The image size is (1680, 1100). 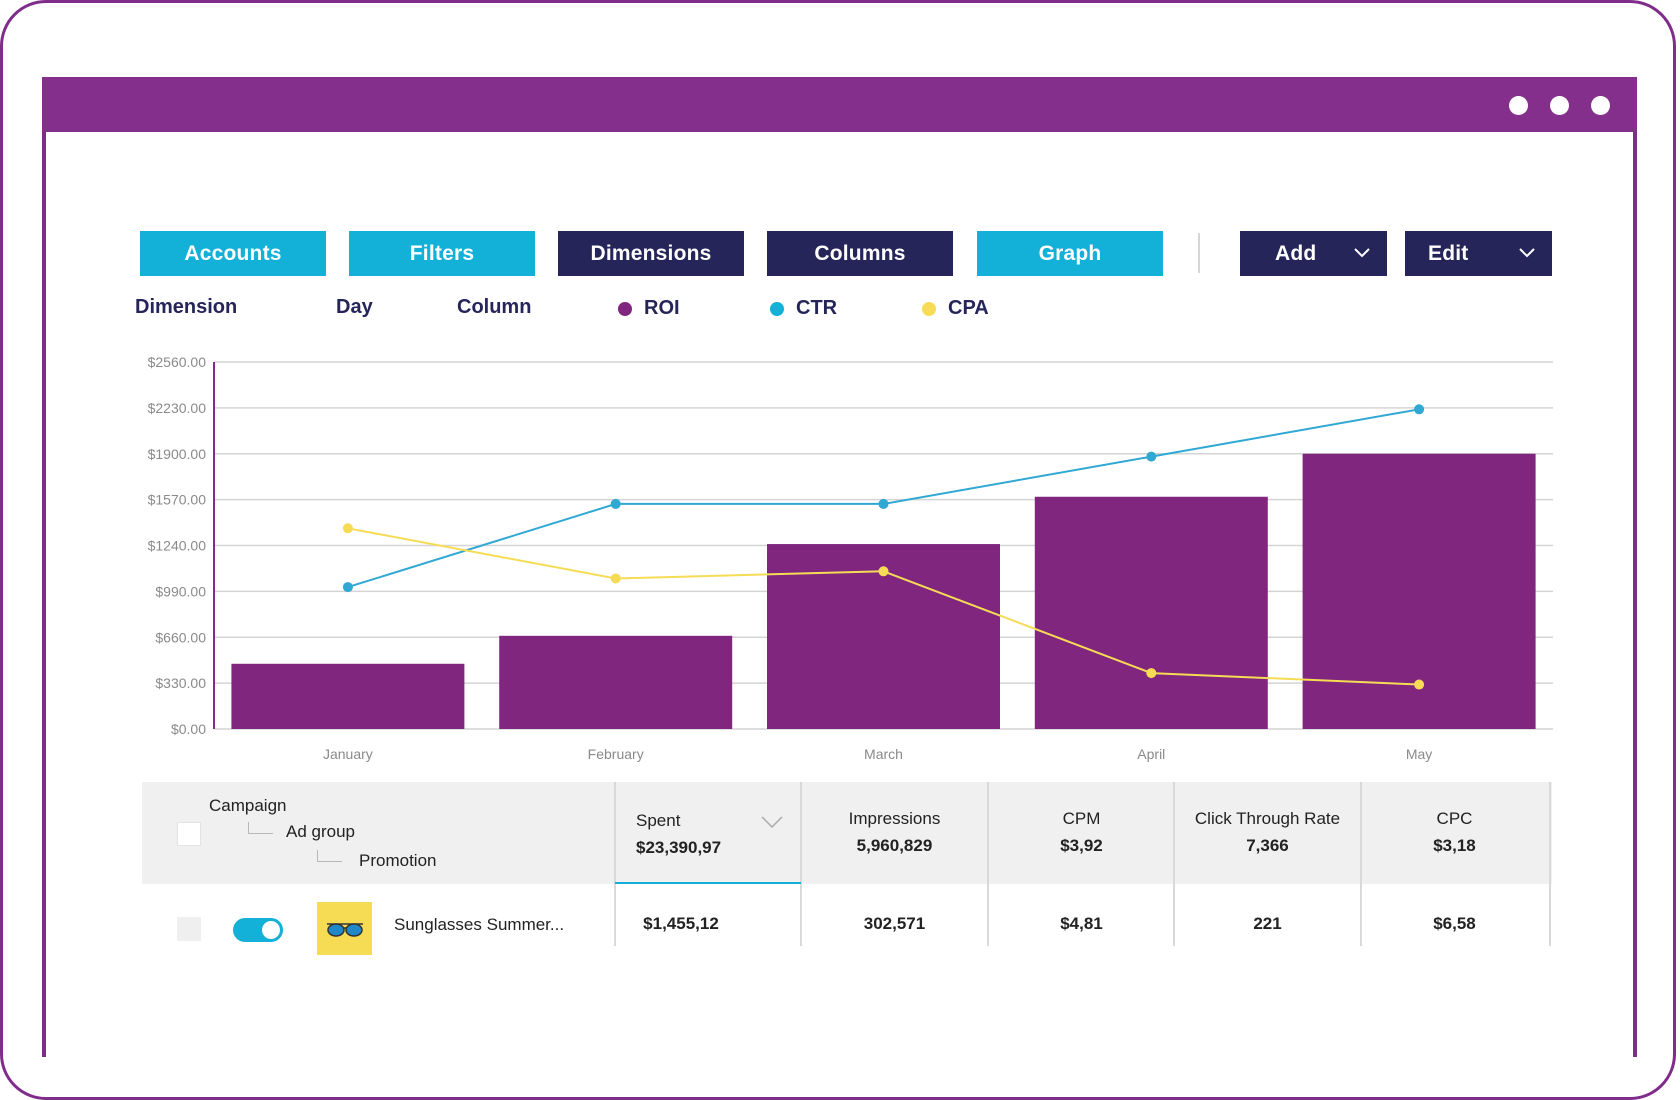 What do you see at coordinates (772, 822) in the screenshot?
I see `sort-chevron-down-icon` at bounding box center [772, 822].